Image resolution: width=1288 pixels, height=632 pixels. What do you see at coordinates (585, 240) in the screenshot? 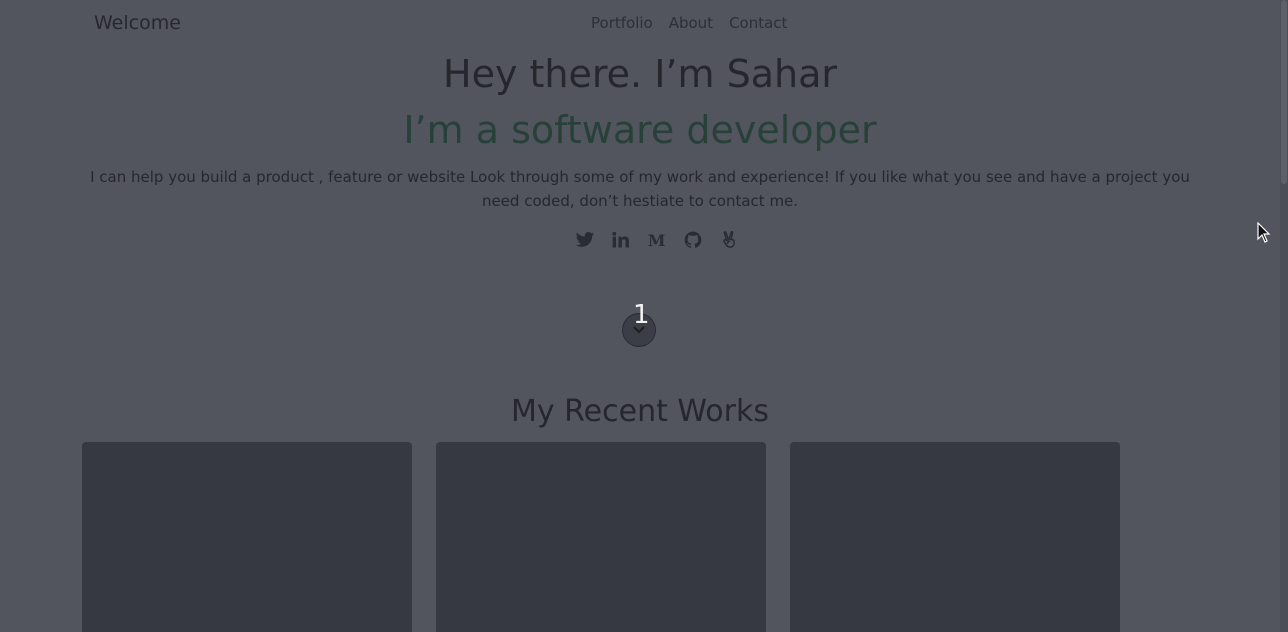
I see `twitter-icon` at bounding box center [585, 240].